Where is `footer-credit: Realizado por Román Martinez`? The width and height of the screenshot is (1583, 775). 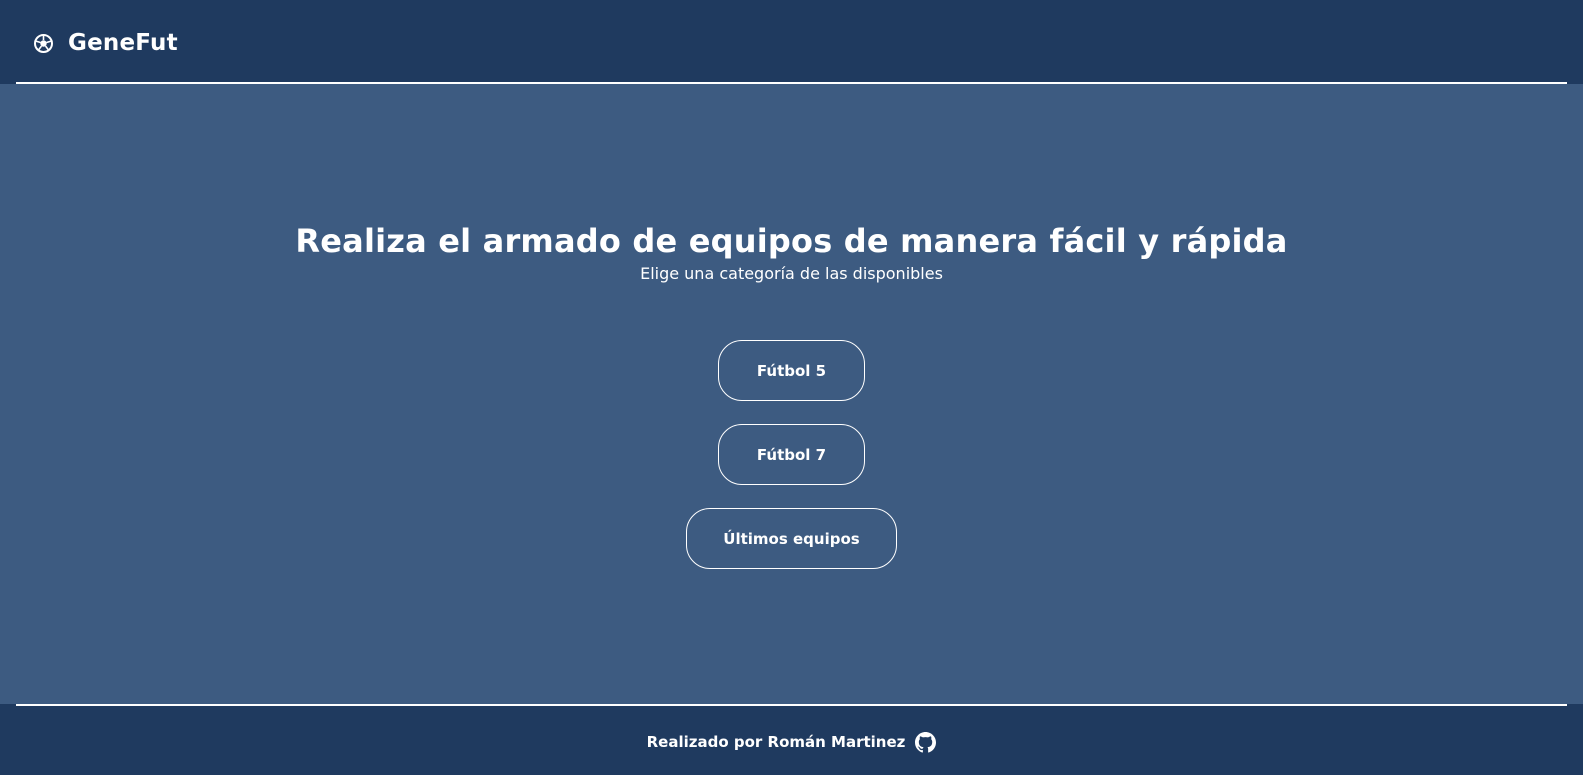
footer-credit: Realizado por Román Martinez is located at coordinates (791, 742).